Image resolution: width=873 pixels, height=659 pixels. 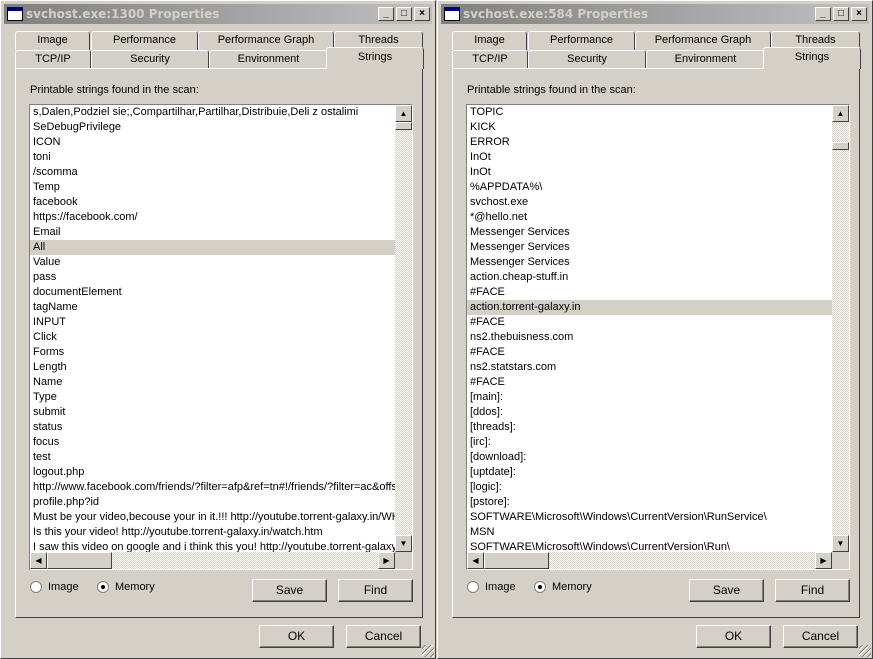 What do you see at coordinates (212, 457) in the screenshot?
I see `list-item: test` at bounding box center [212, 457].